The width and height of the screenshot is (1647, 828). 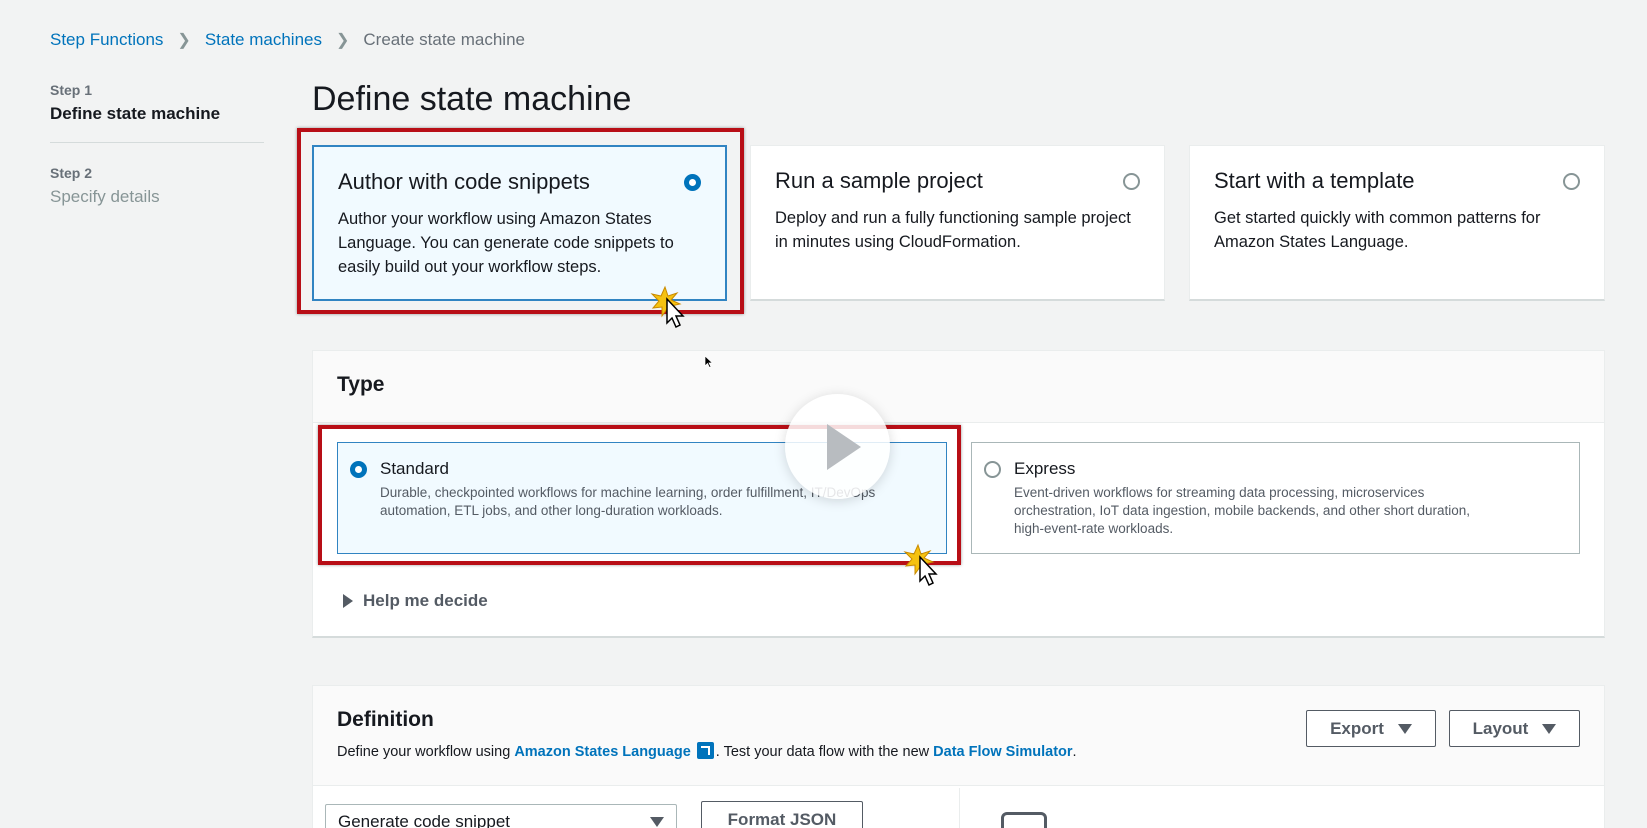 What do you see at coordinates (425, 600) in the screenshot?
I see `help-label: Help me decide` at bounding box center [425, 600].